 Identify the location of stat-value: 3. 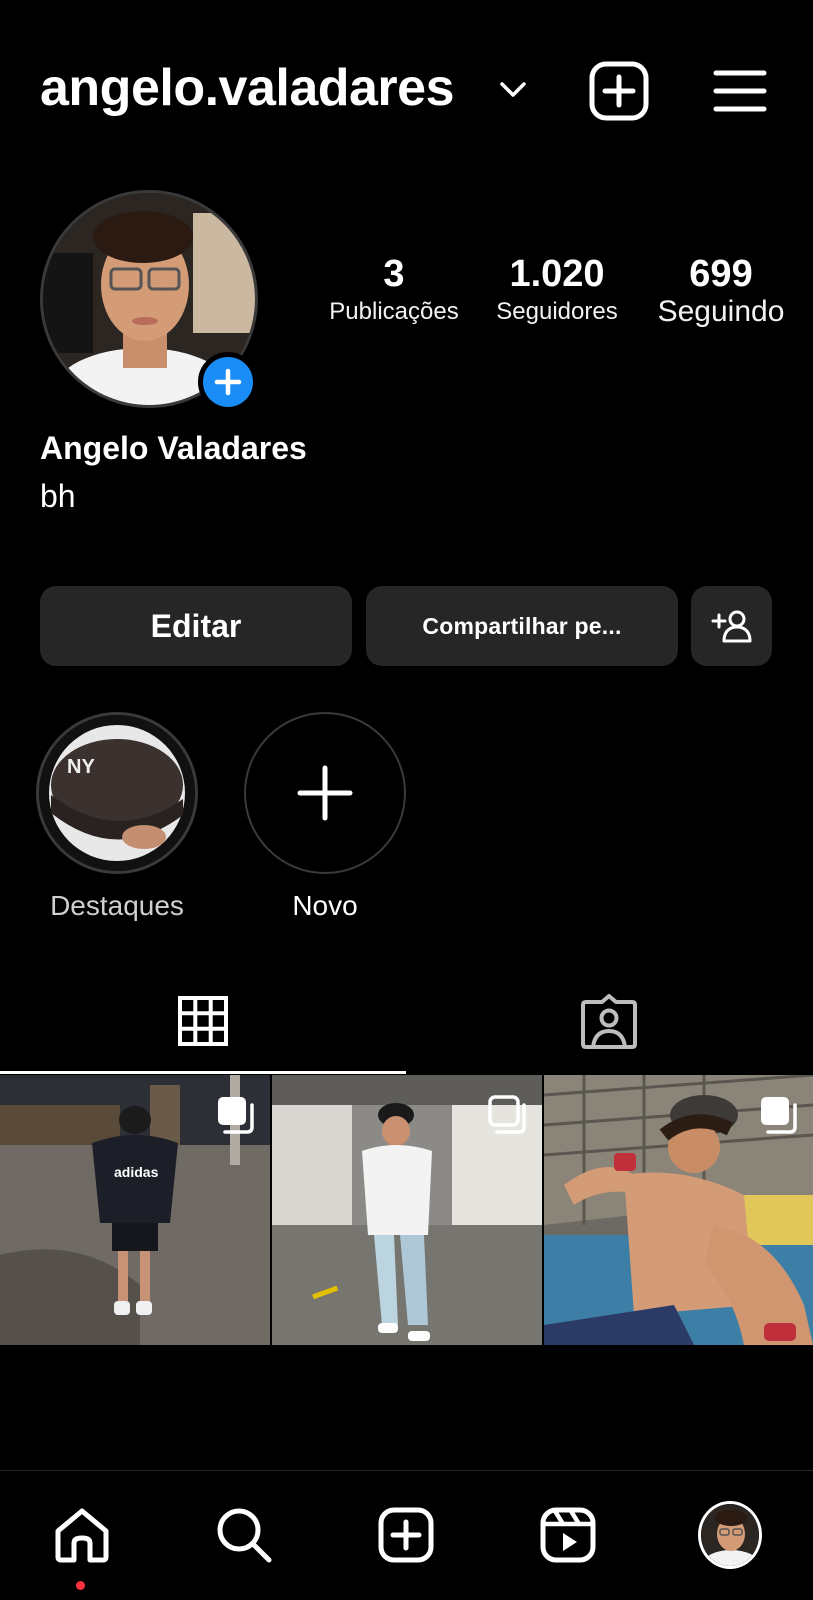
(394, 274).